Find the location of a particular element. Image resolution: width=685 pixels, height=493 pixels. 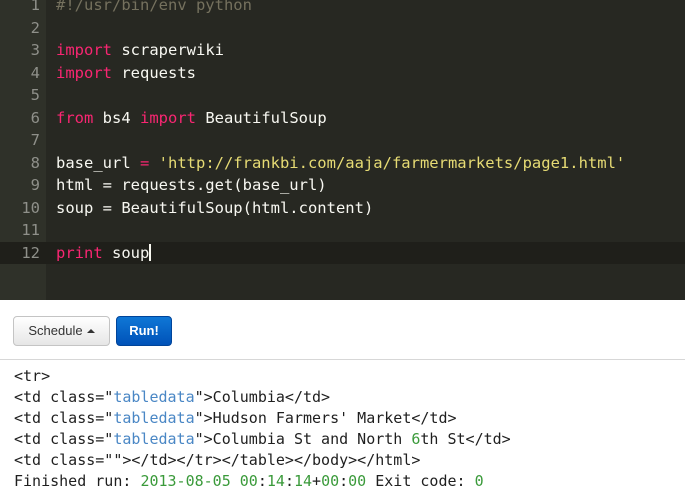

identifier-token: base_url is located at coordinates (93, 162).